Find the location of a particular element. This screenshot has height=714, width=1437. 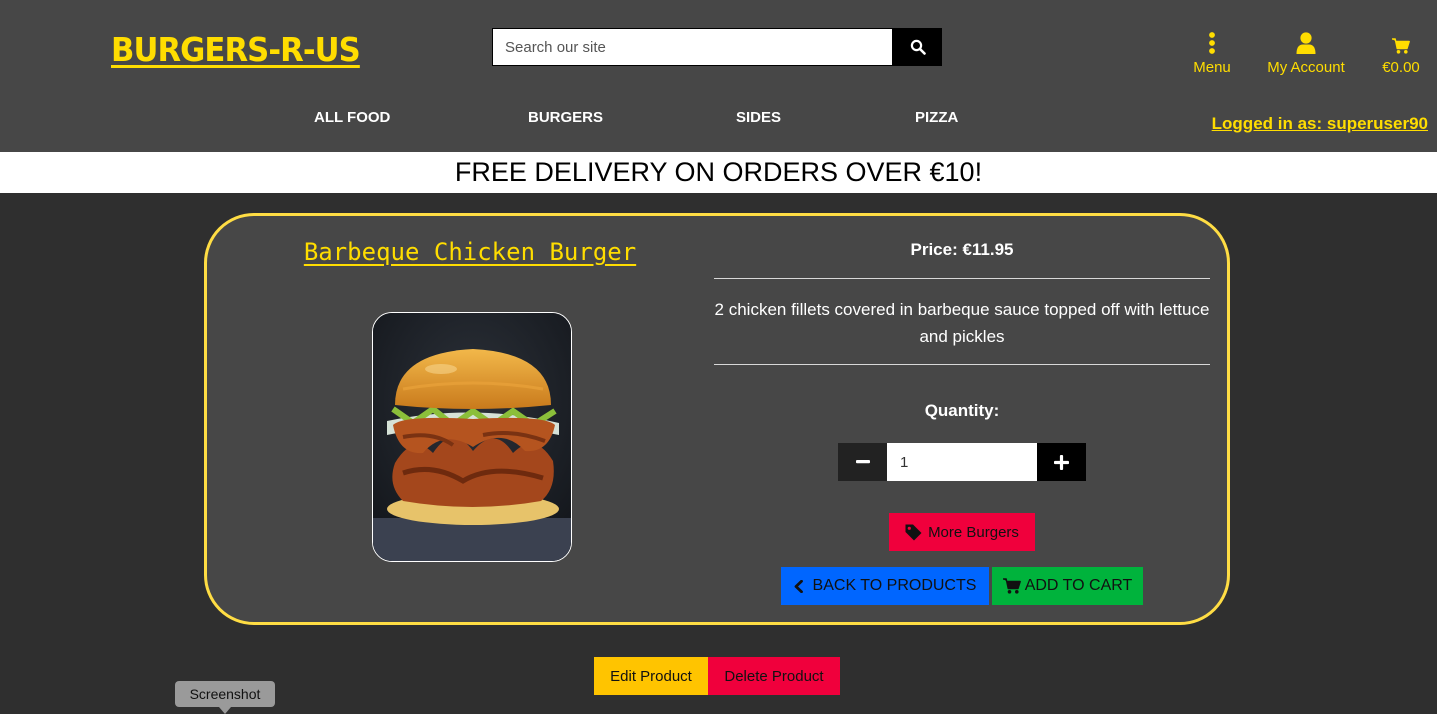

quantity-increment-button is located at coordinates (1061, 462).